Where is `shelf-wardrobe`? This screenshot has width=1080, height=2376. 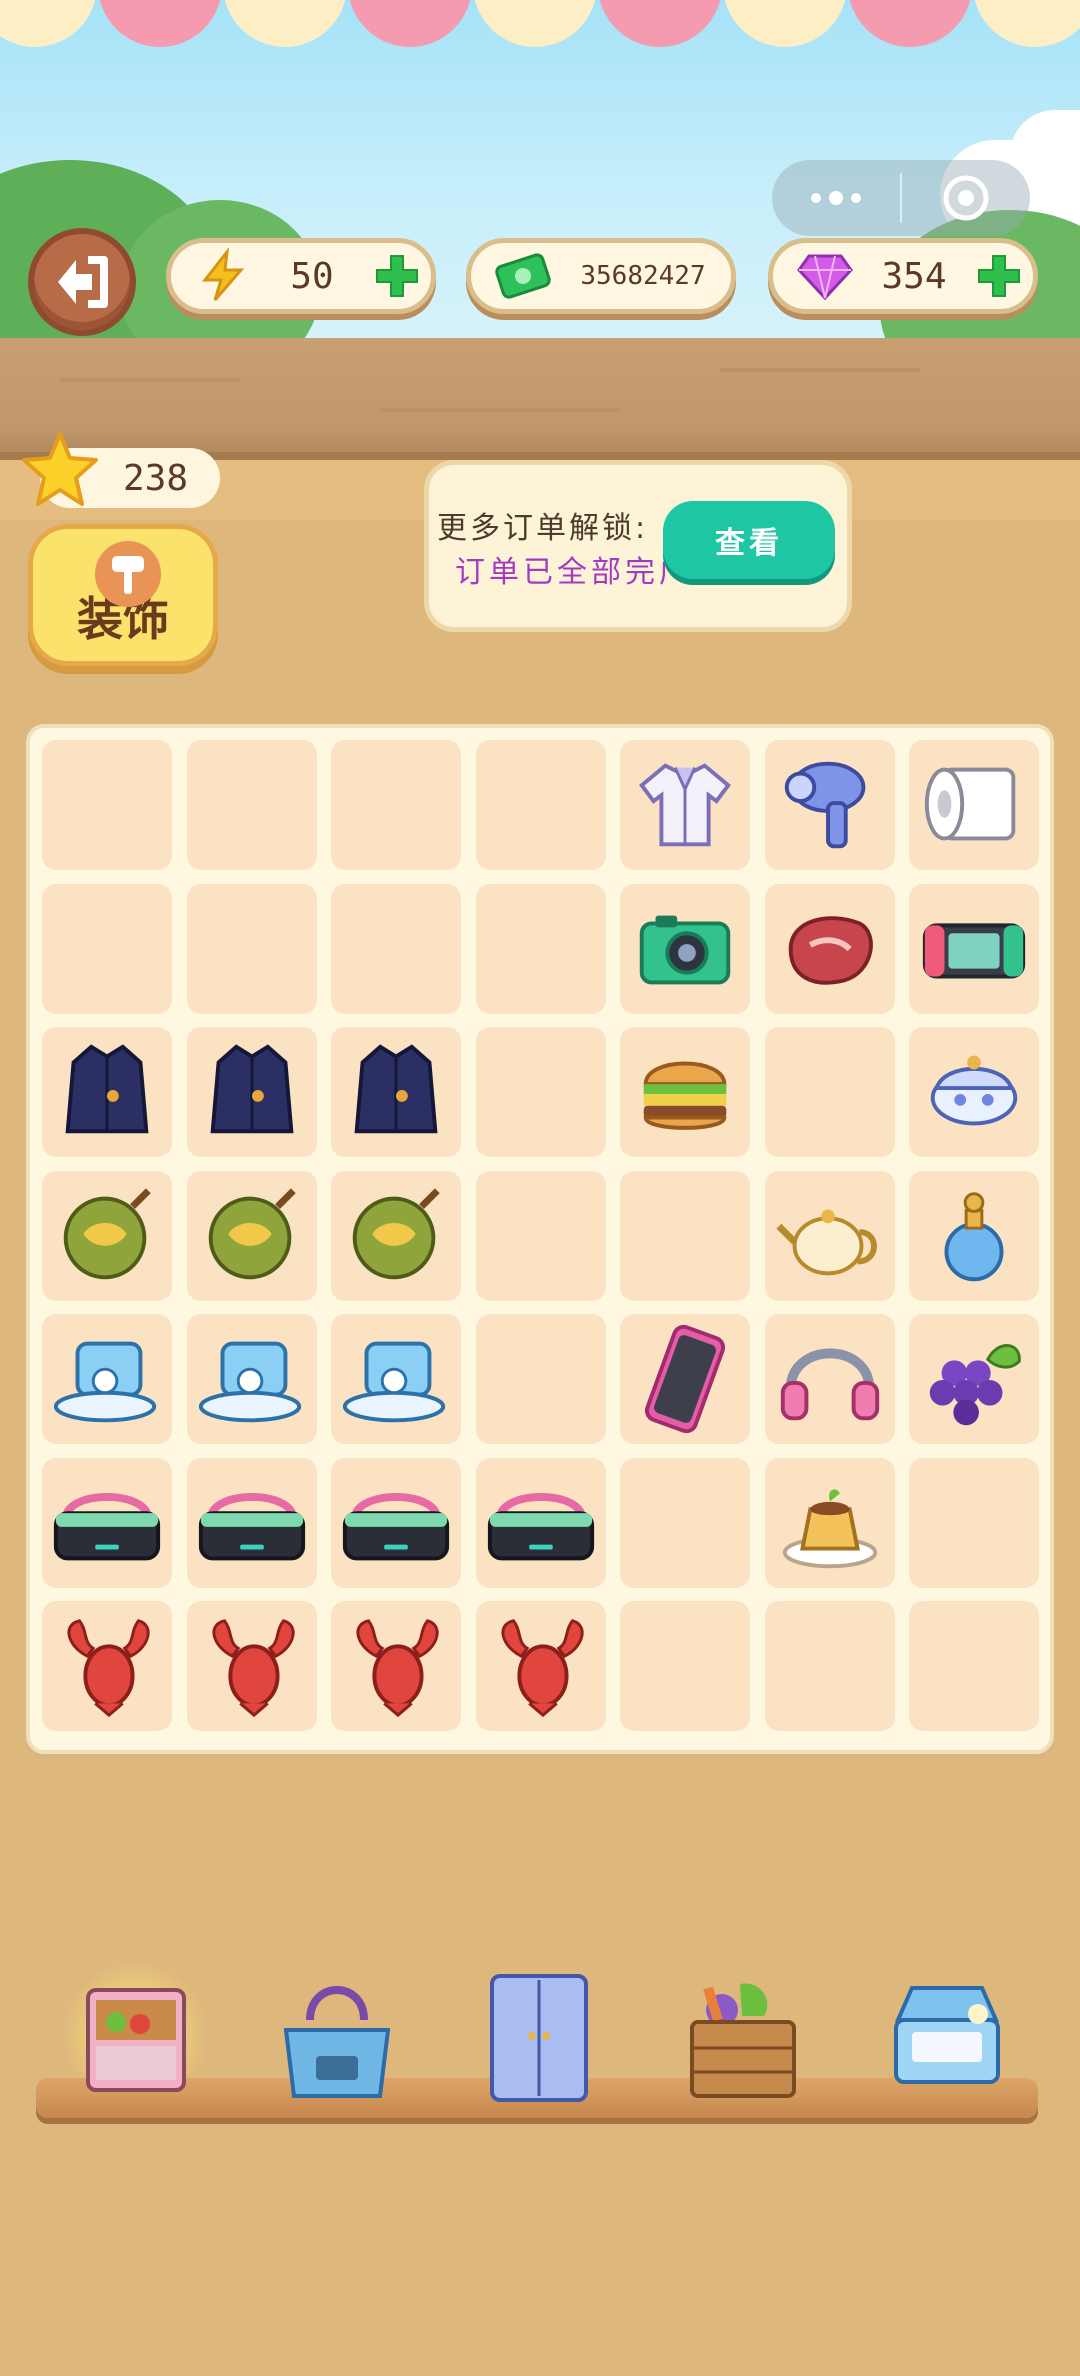
shelf-wardrobe is located at coordinates (539, 2035).